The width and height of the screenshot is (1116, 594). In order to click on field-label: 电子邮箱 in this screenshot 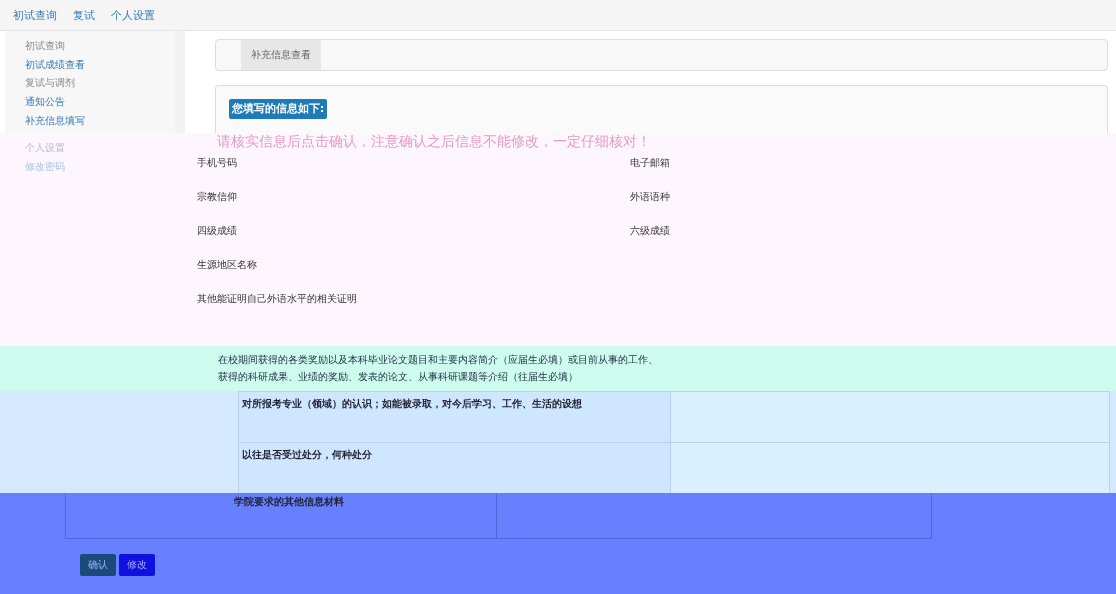, I will do `click(650, 163)`.